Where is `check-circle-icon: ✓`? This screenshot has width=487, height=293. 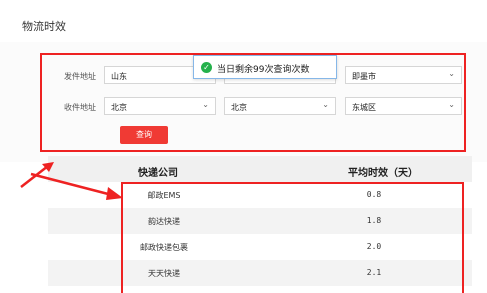
check-circle-icon: ✓ is located at coordinates (206, 67).